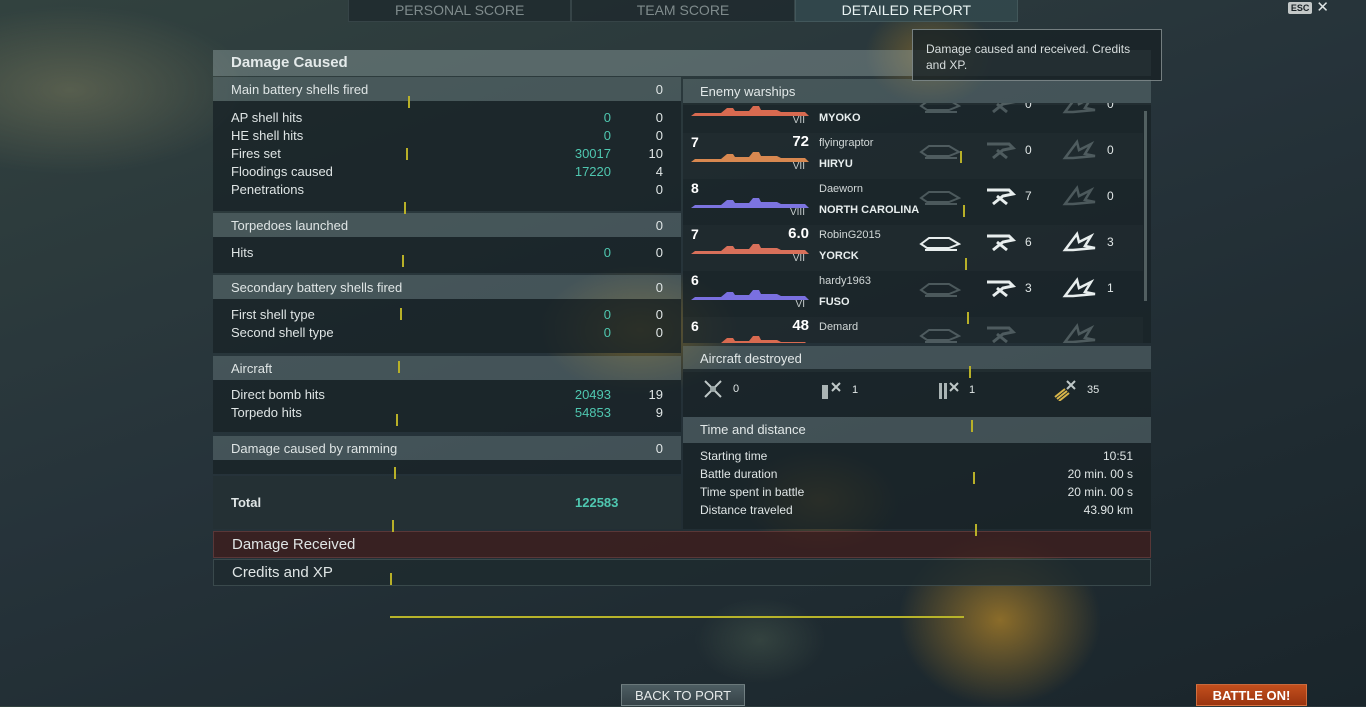 This screenshot has width=1366, height=707. What do you see at coordinates (447, 467) in the screenshot?
I see `ramming-spacer` at bounding box center [447, 467].